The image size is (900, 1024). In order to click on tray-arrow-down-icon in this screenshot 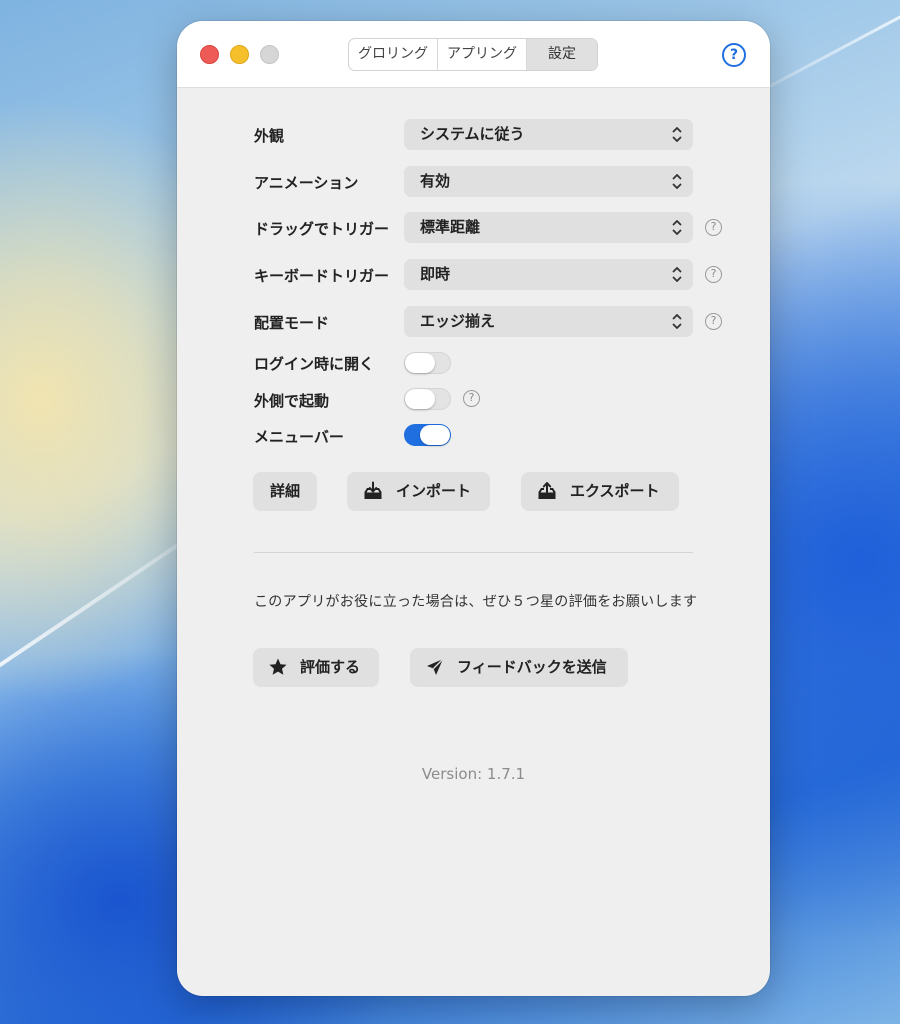, I will do `click(373, 490)`.